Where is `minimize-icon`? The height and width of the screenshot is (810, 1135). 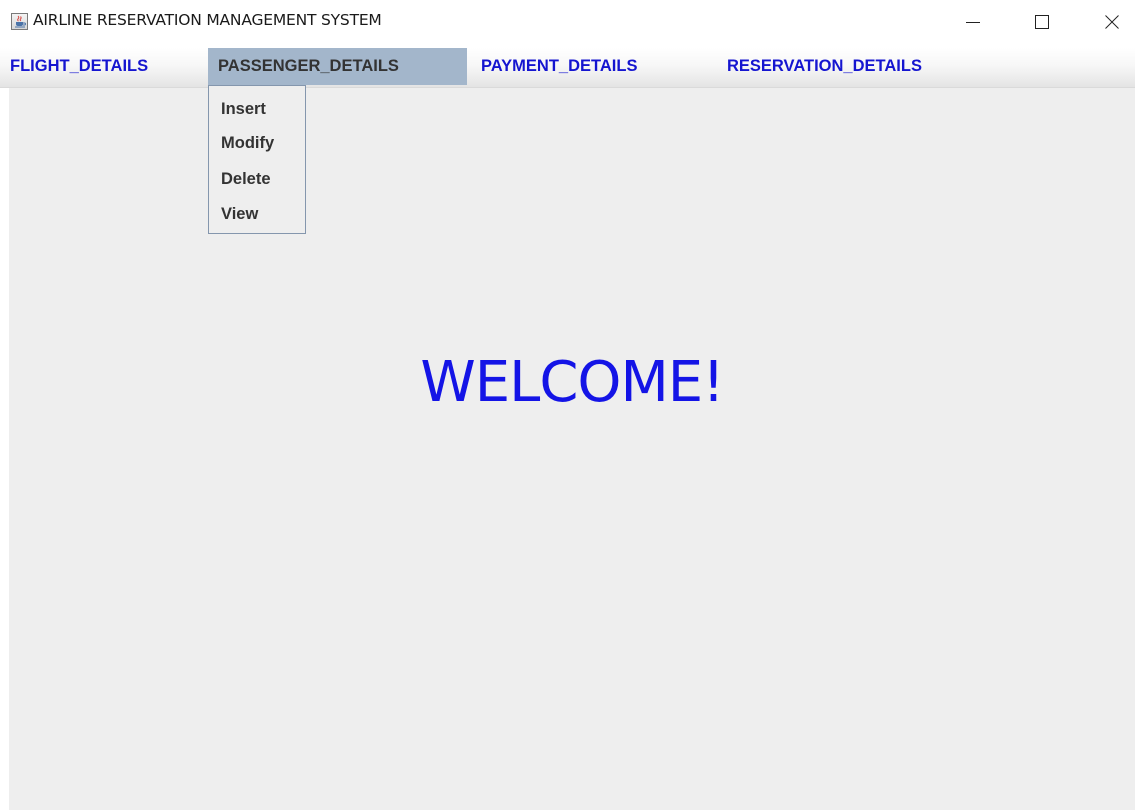 minimize-icon is located at coordinates (973, 22).